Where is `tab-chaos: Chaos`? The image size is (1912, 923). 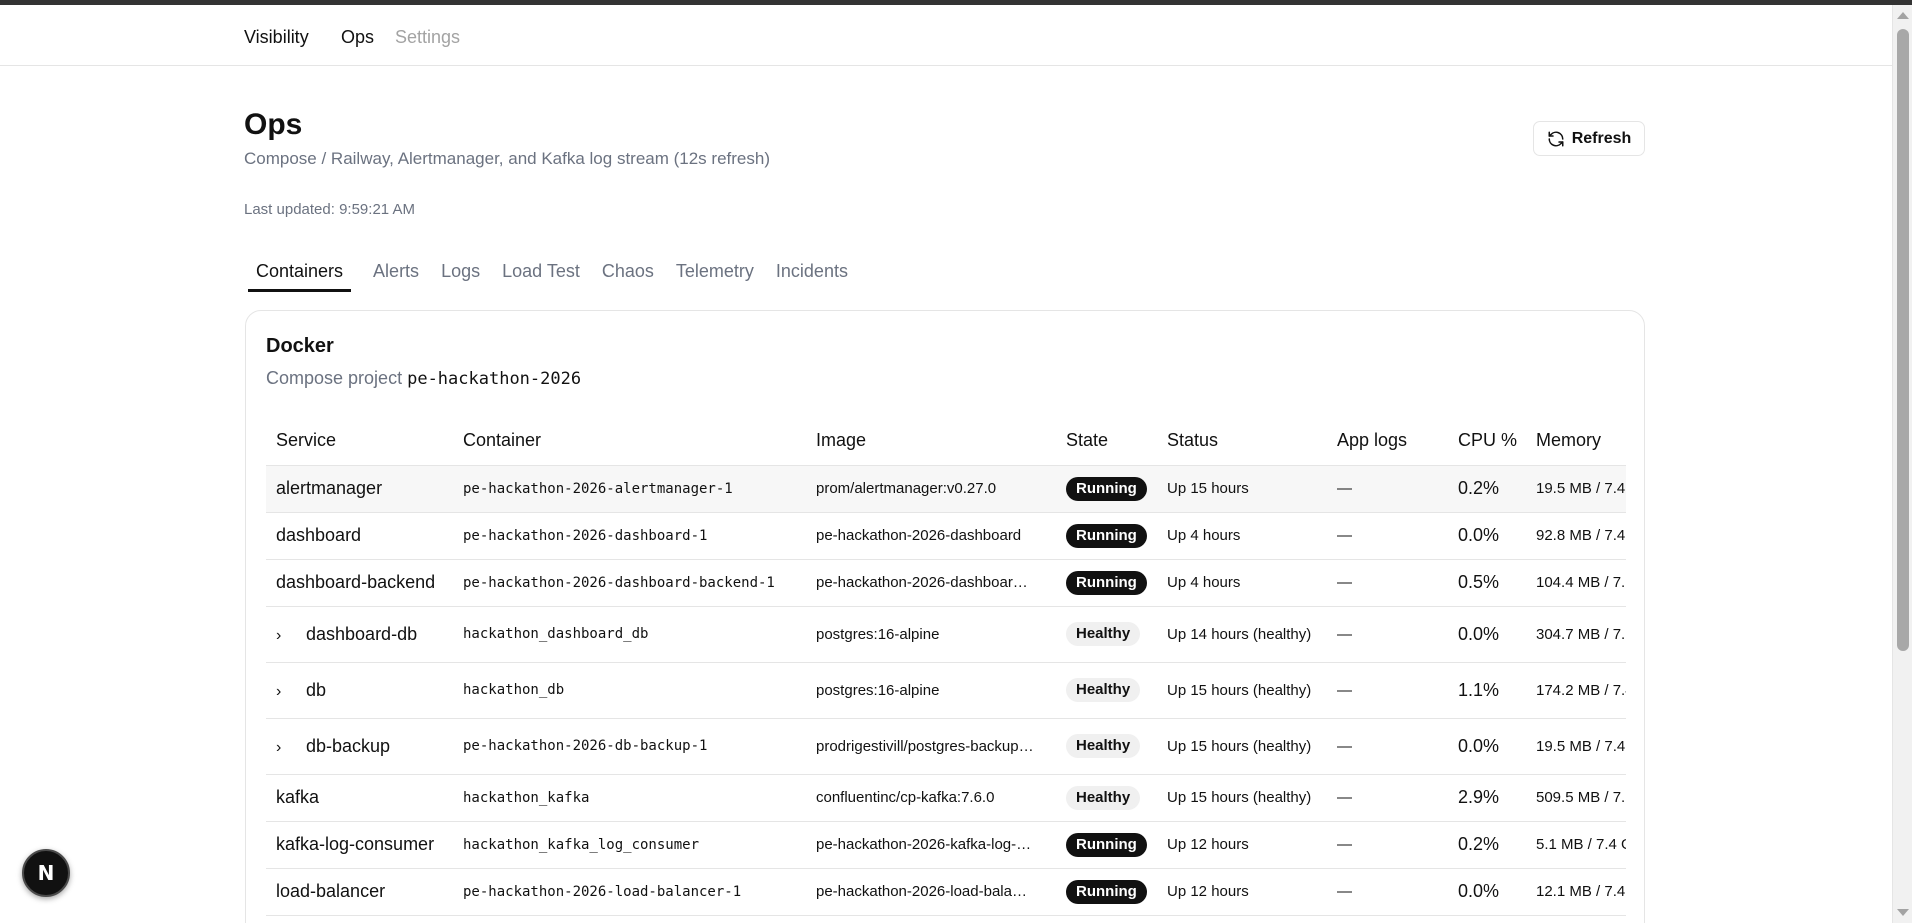 tab-chaos: Chaos is located at coordinates (628, 275).